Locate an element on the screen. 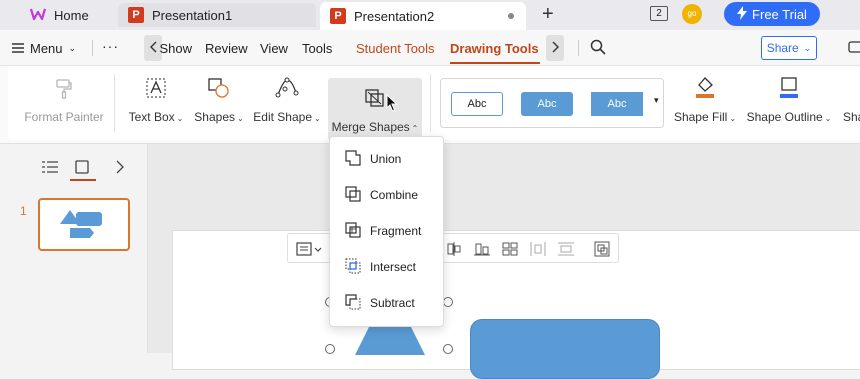 This screenshot has width=860, height=379. merge-shapes-label: Merge Shapes is located at coordinates (370, 127).